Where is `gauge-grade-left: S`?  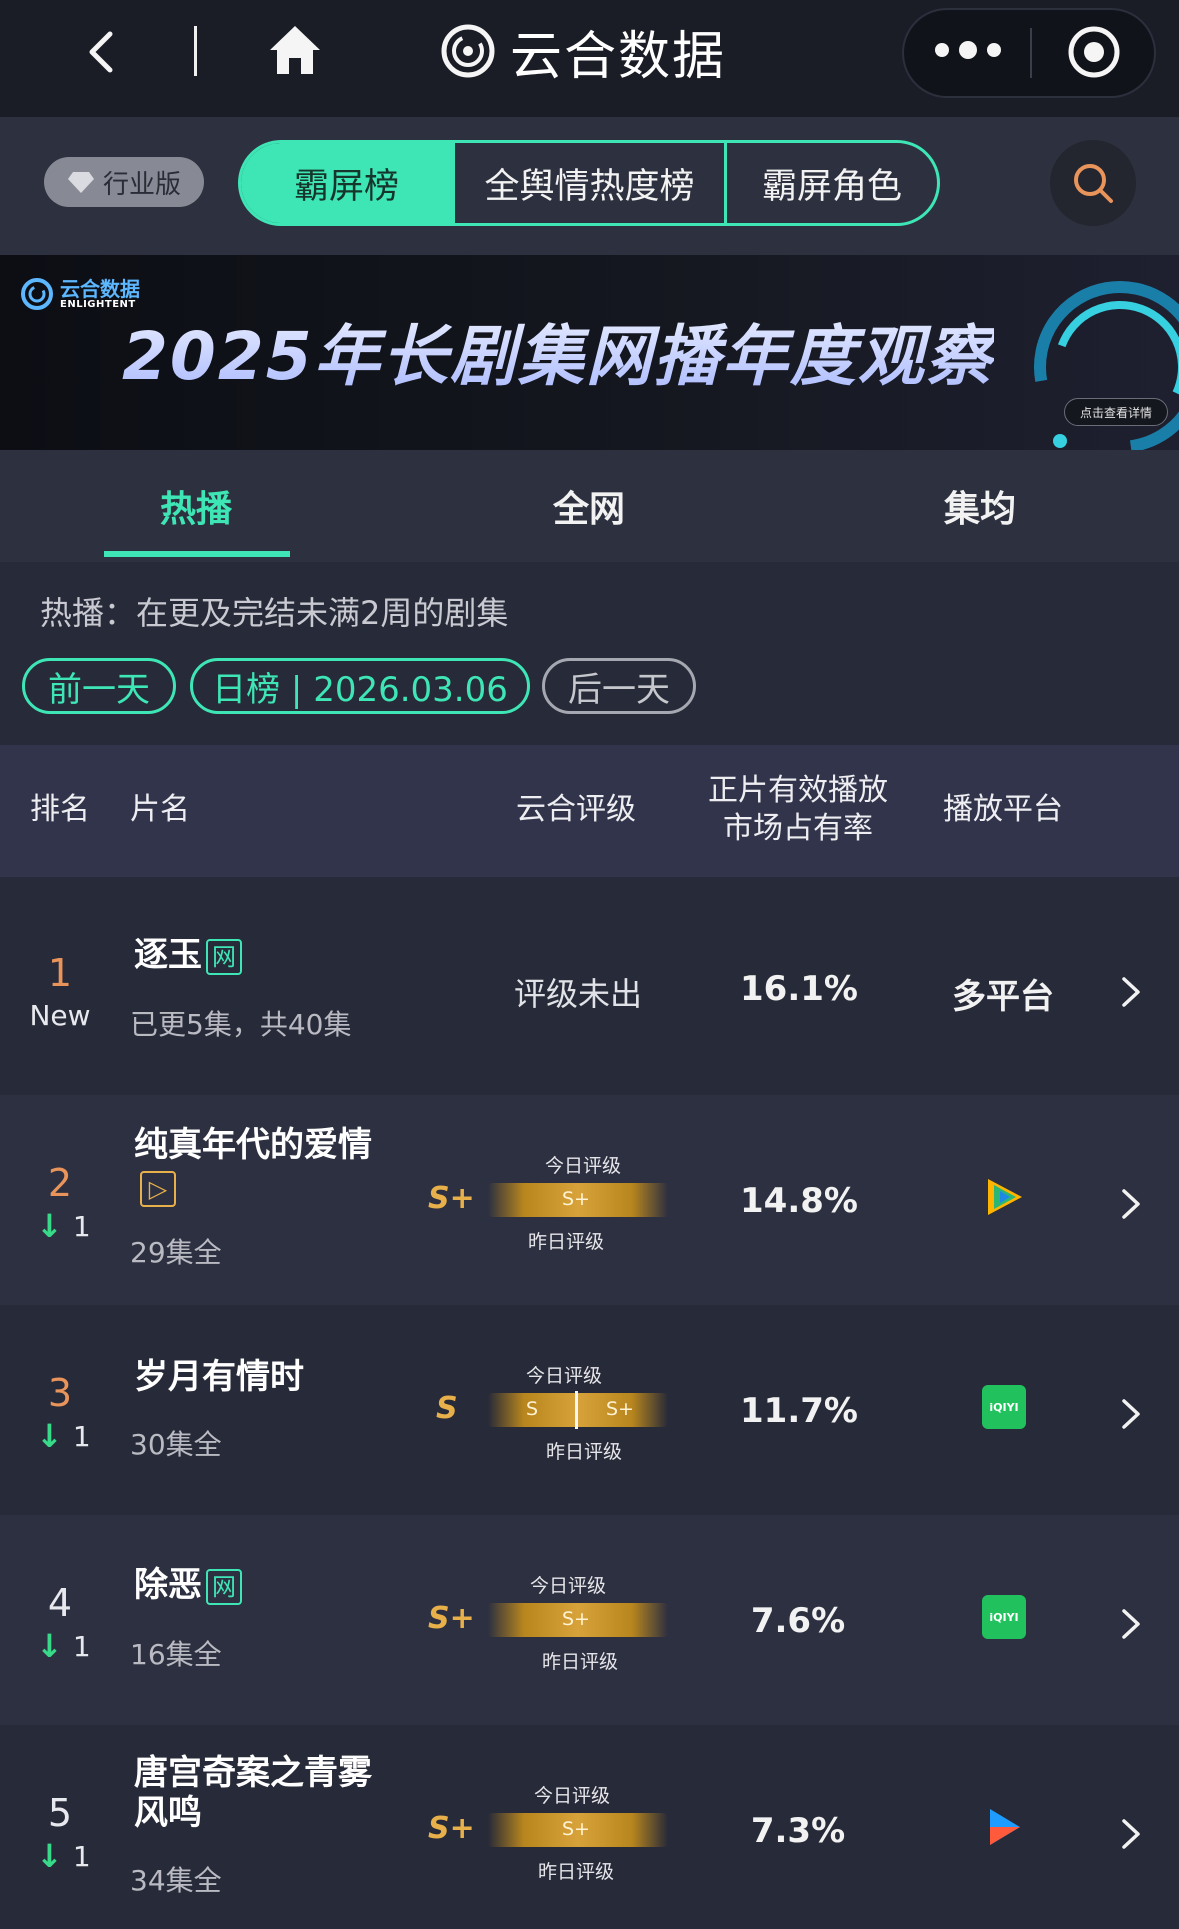
gauge-grade-left: S is located at coordinates (532, 1409).